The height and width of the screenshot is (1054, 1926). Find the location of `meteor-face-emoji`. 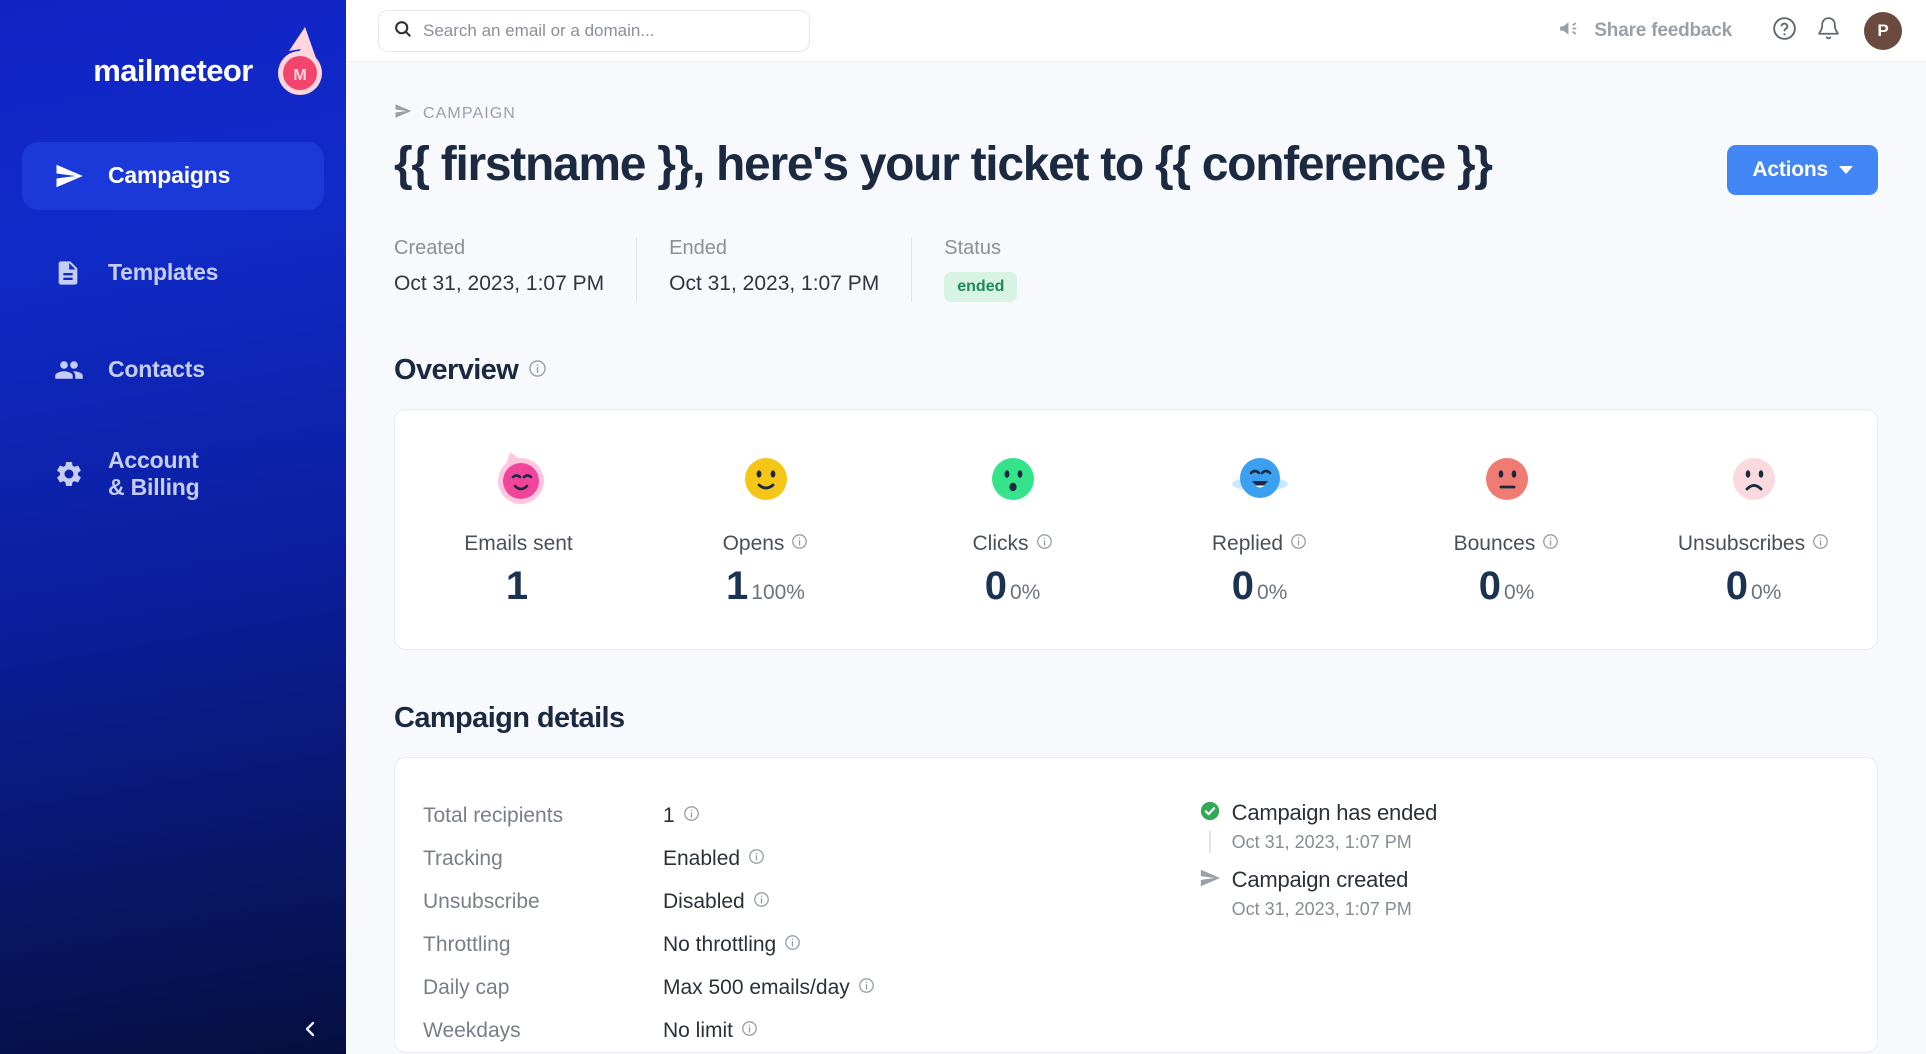

meteor-face-emoji is located at coordinates (519, 479).